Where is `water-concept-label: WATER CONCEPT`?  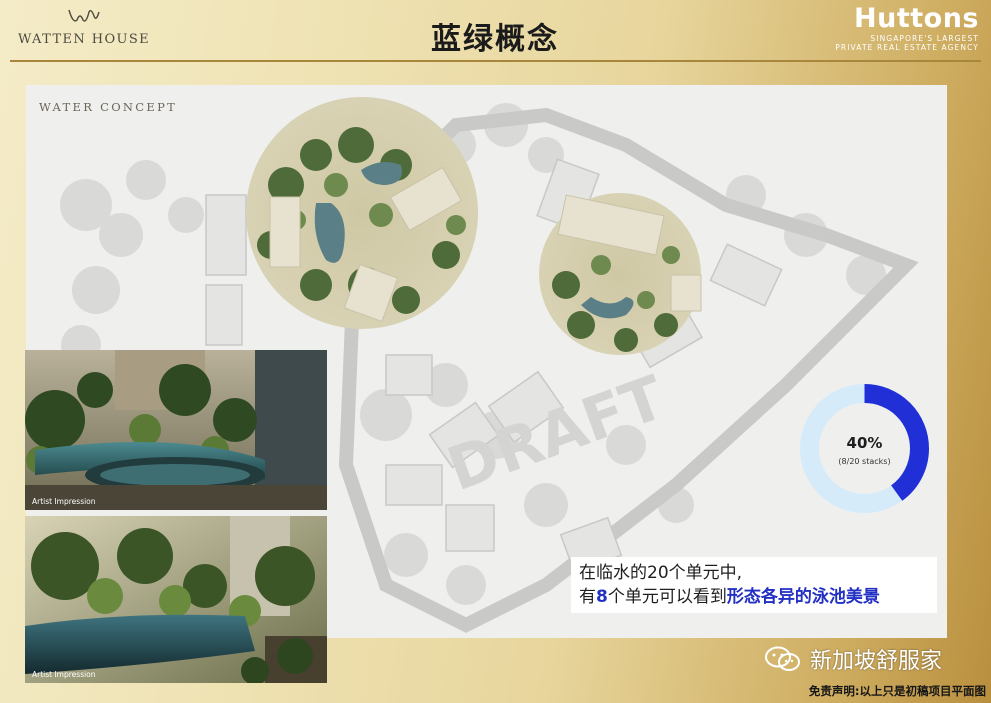 water-concept-label: WATER CONCEPT is located at coordinates (108, 107).